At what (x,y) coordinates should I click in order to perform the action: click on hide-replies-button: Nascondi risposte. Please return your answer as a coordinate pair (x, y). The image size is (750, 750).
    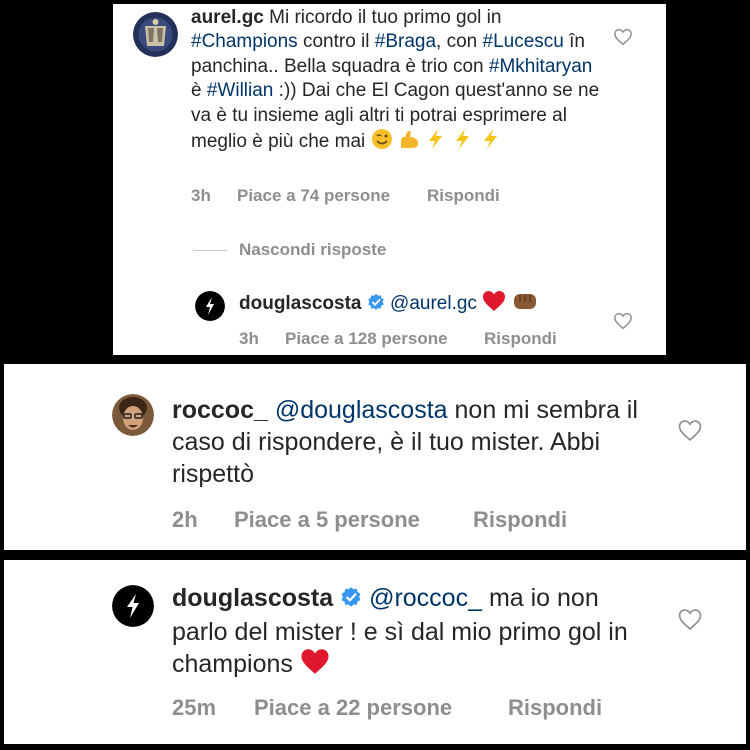
    Looking at the image, I should click on (289, 250).